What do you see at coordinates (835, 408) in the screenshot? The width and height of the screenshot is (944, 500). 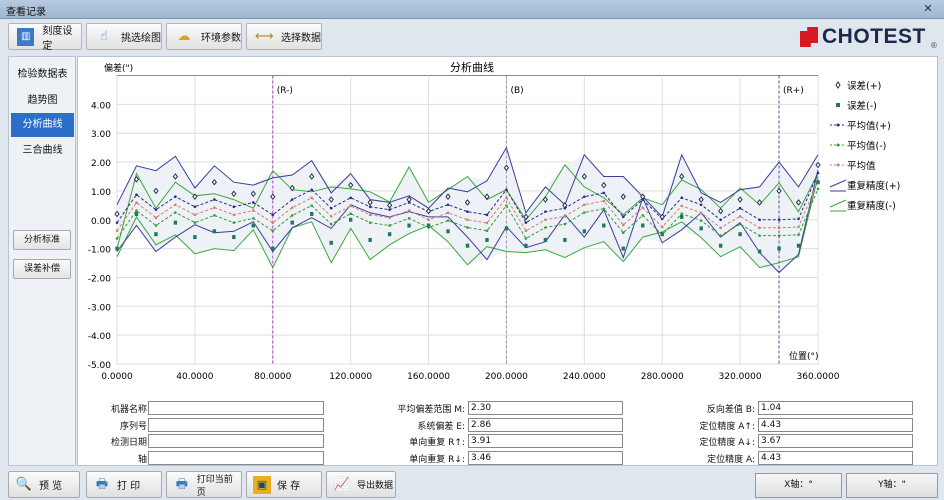 I see `field-value: 1.04` at bounding box center [835, 408].